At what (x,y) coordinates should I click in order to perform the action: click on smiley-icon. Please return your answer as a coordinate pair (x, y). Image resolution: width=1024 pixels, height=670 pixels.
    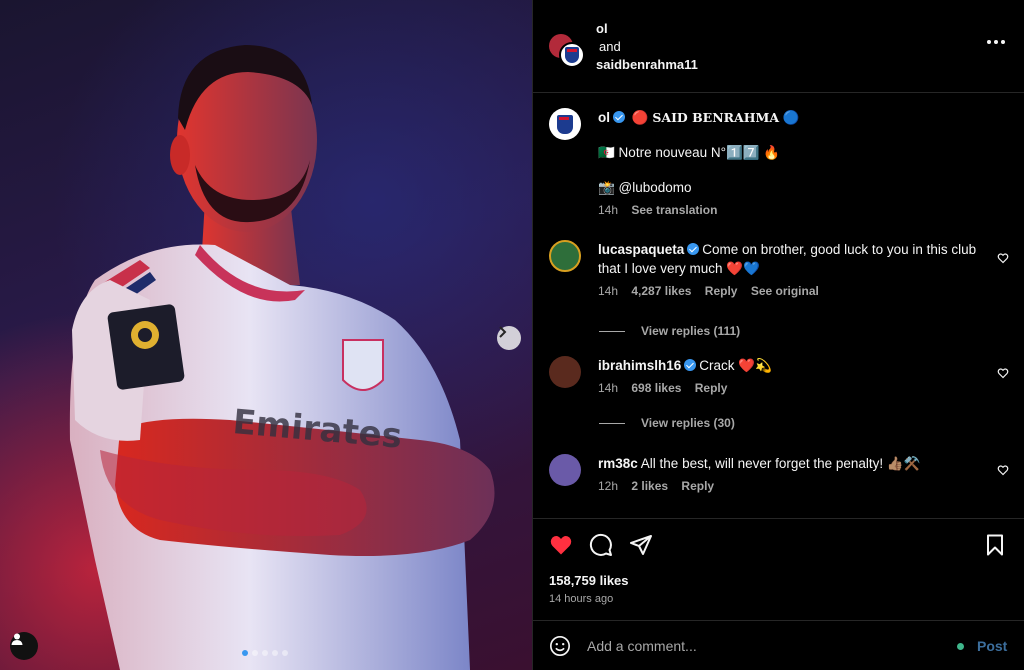
    Looking at the image, I should click on (560, 646).